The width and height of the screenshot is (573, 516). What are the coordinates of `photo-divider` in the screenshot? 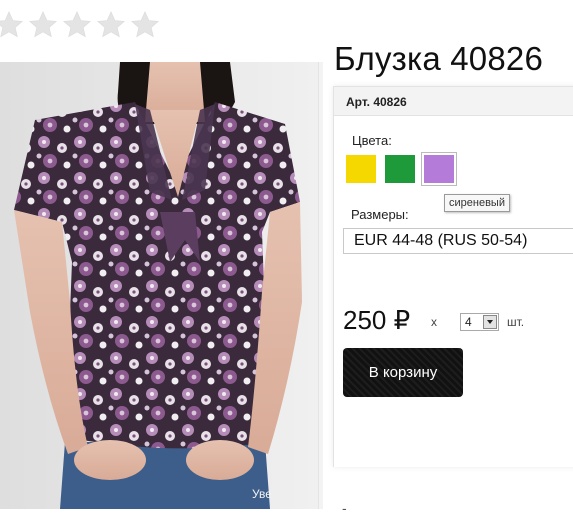 It's located at (320, 285).